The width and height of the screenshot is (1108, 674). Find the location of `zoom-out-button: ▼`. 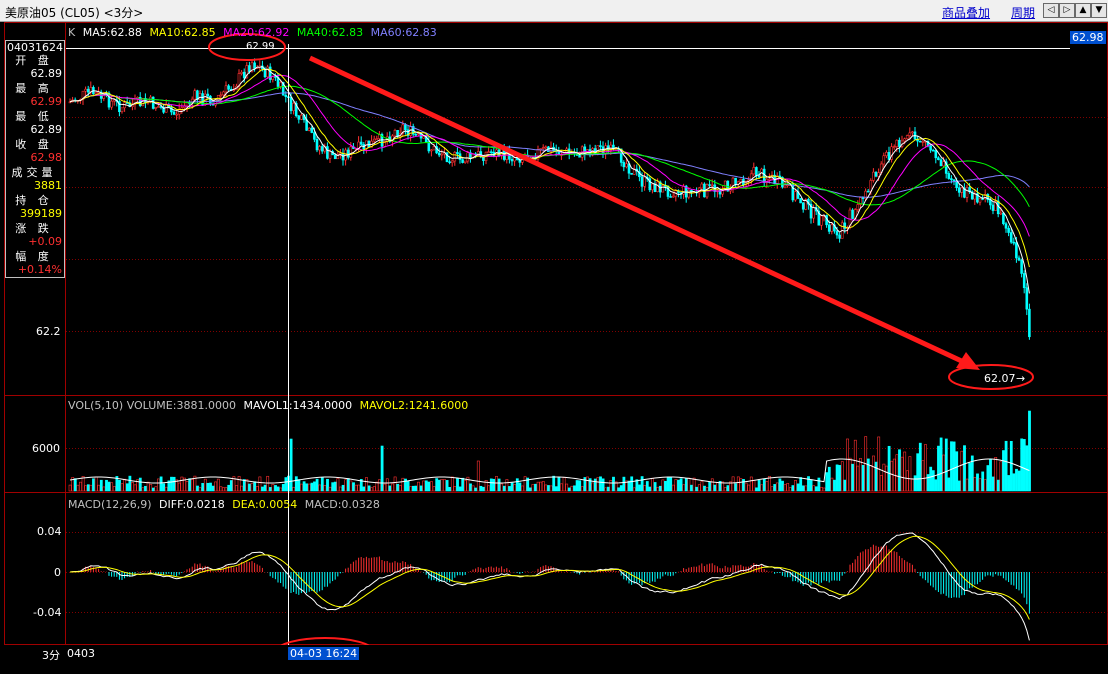

zoom-out-button: ▼ is located at coordinates (1099, 10).